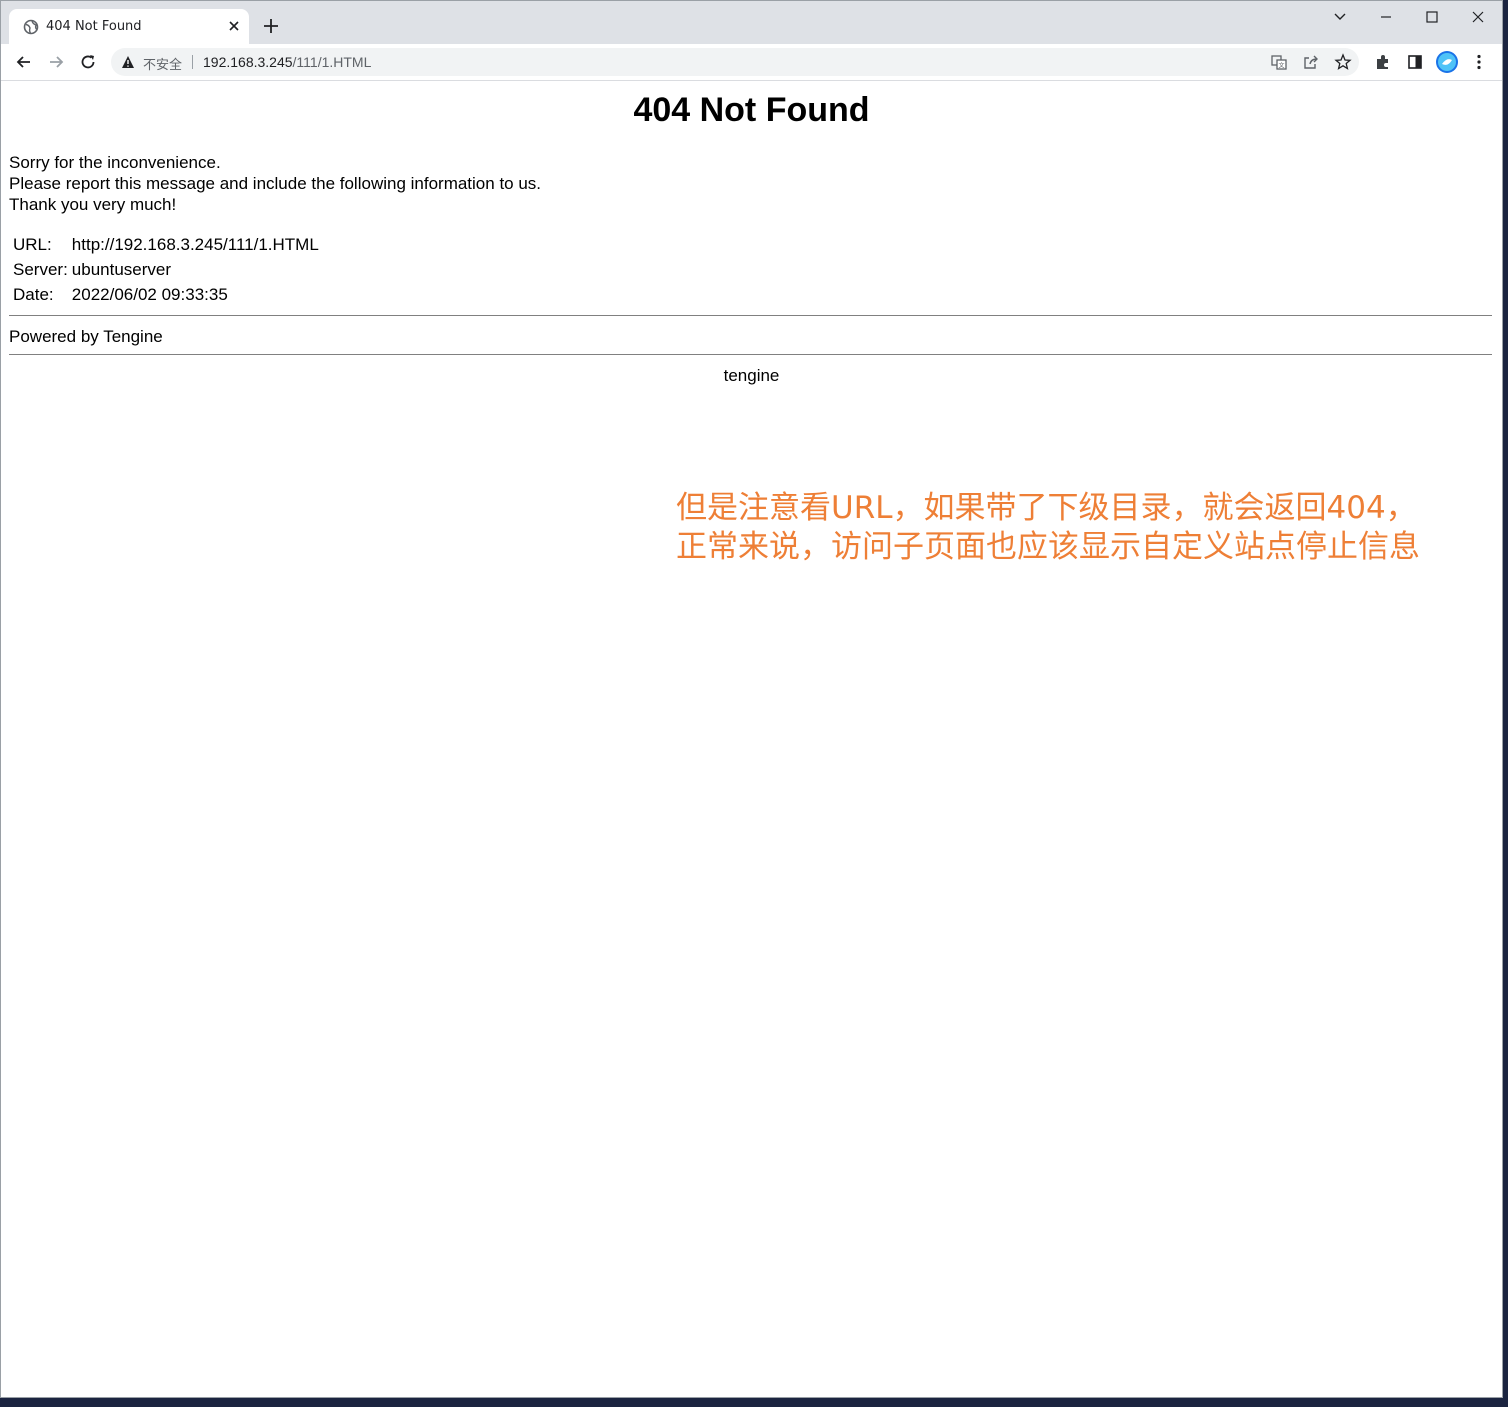 The image size is (1508, 1407). What do you see at coordinates (121, 269) in the screenshot?
I see `info-value: ubuntuserver` at bounding box center [121, 269].